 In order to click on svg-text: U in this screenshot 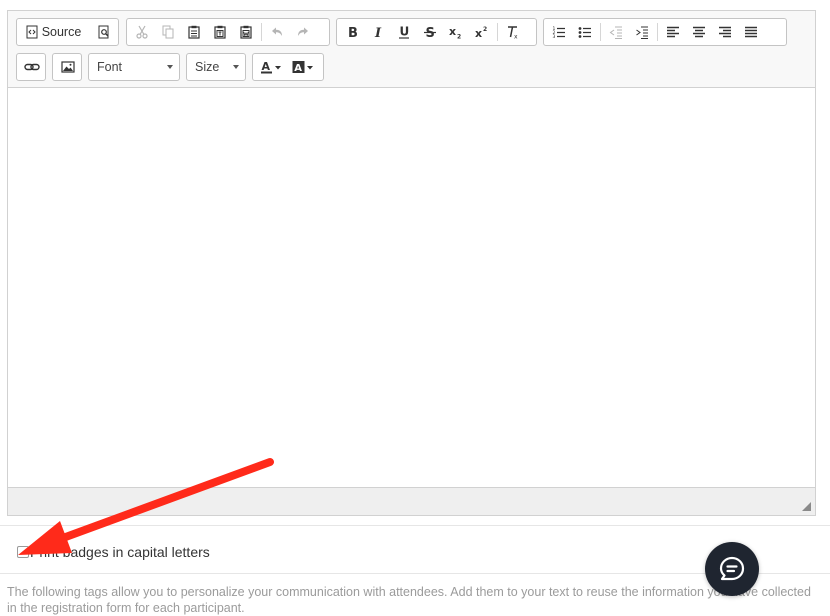, I will do `click(405, 32)`.